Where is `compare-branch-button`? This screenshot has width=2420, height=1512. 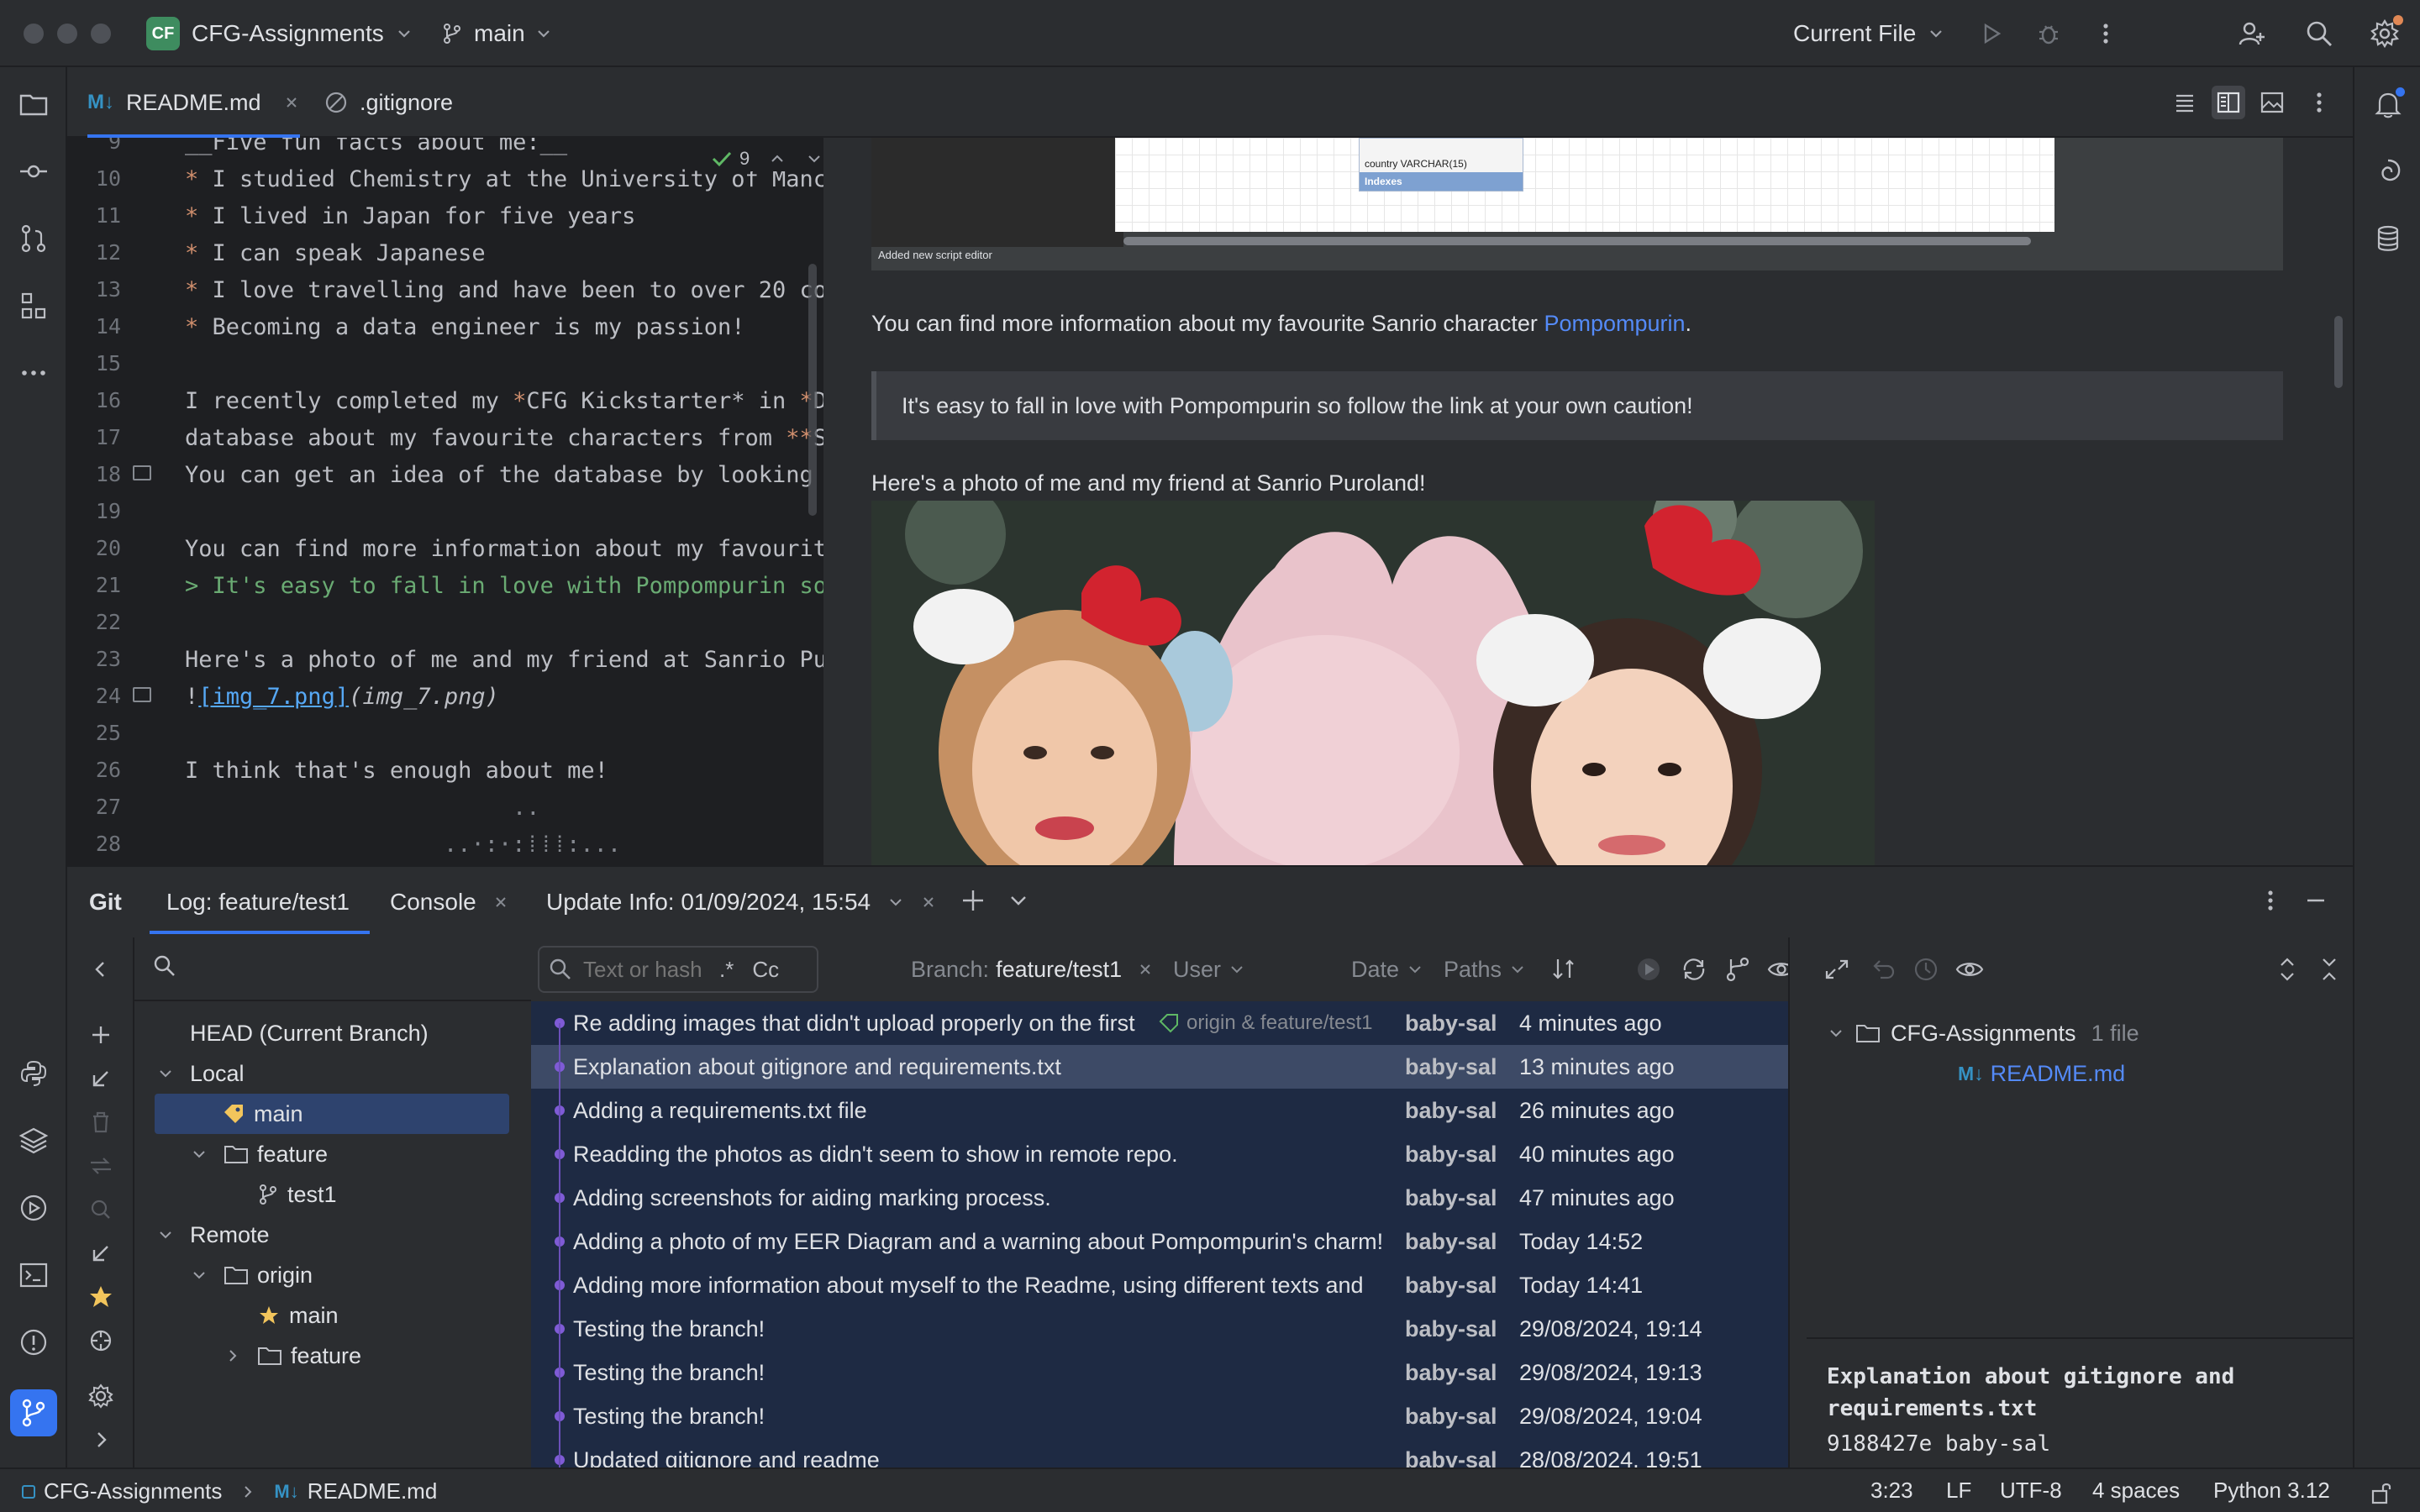 compare-branch-button is located at coordinates (101, 1169).